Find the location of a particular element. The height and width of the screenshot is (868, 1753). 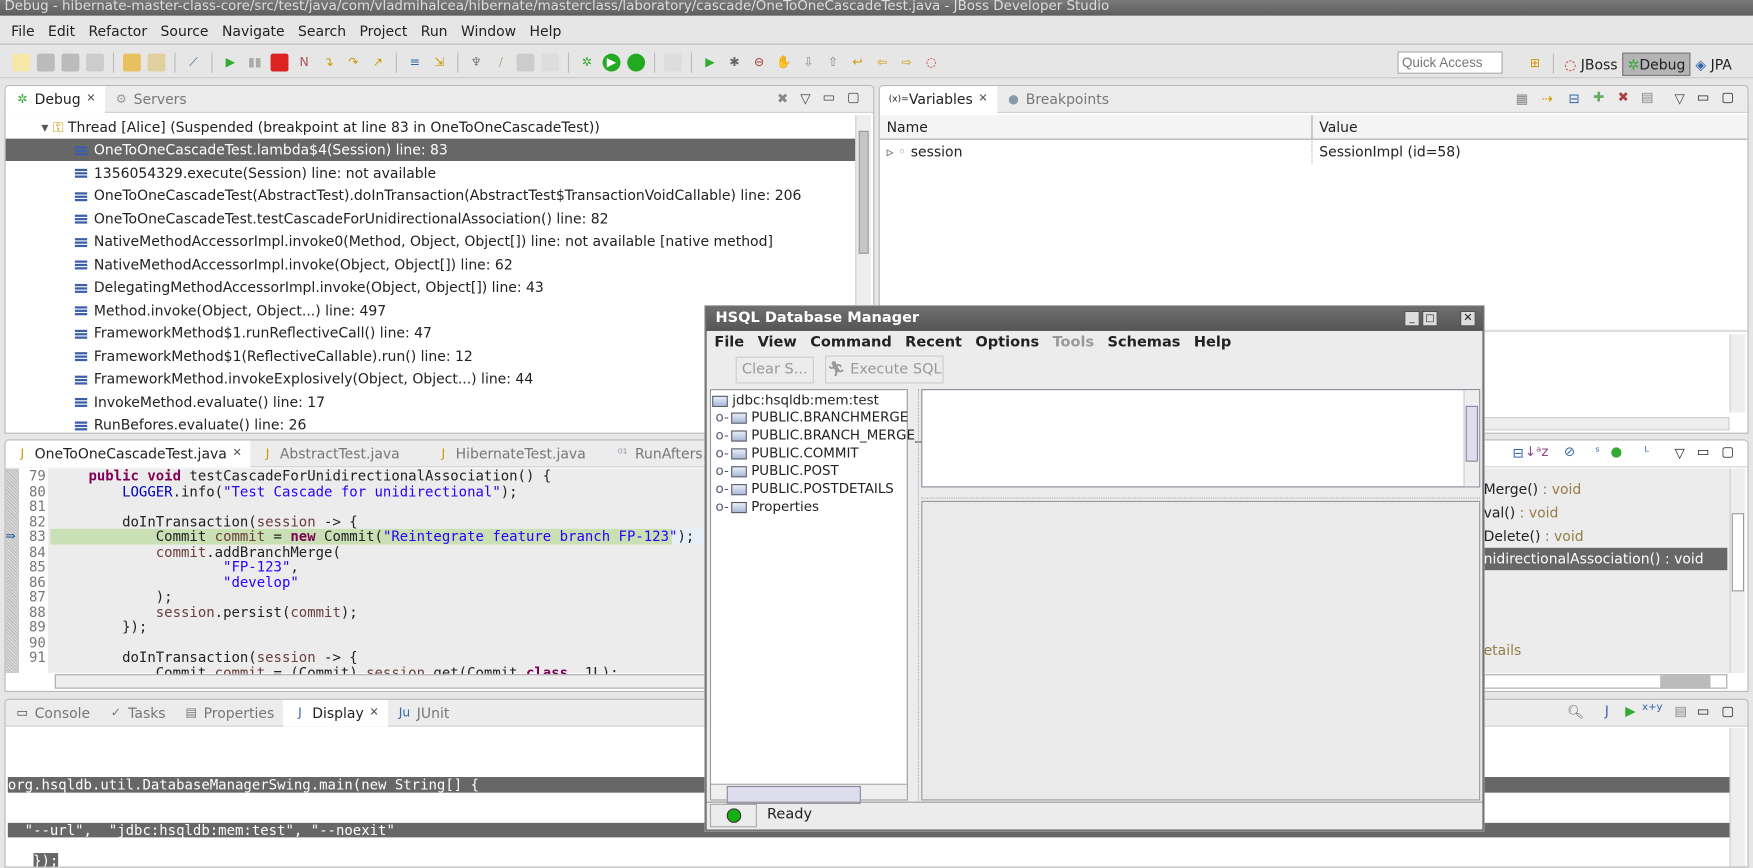

skip-breakpoints-icon: ⟋ is located at coordinates (193, 62).